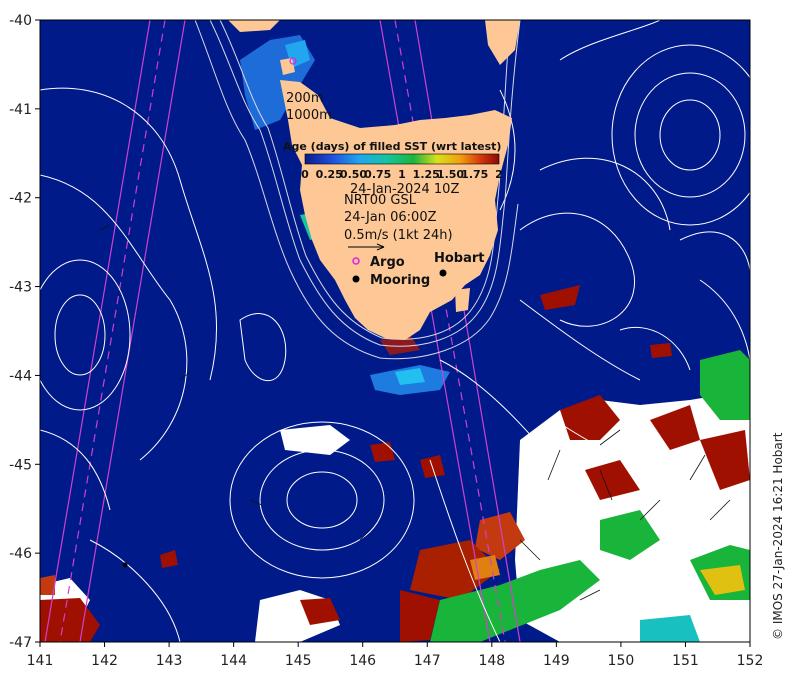  I want to click on colorbar, so click(402, 159).